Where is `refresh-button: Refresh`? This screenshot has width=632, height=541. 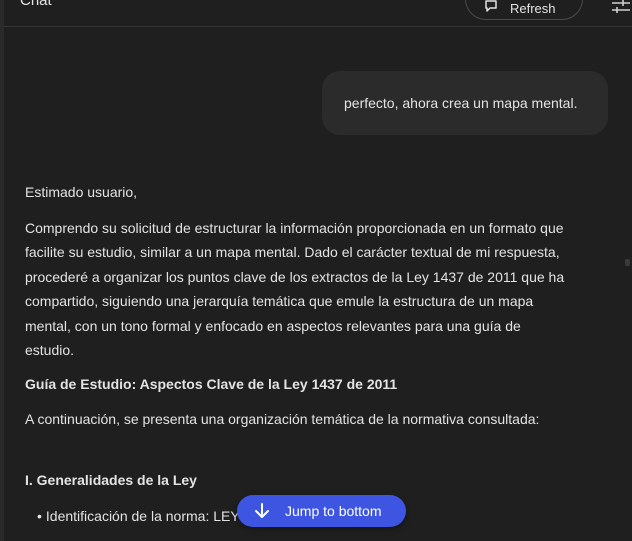
refresh-button: Refresh is located at coordinates (524, 10).